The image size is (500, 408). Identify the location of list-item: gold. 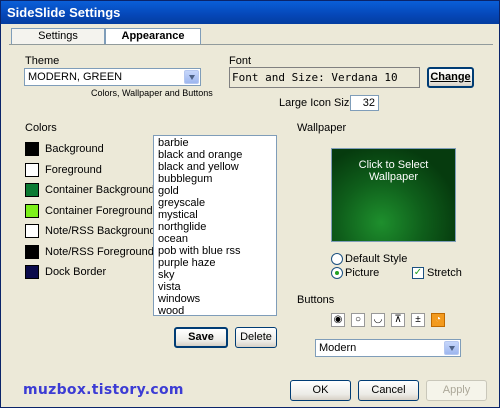
(216, 191).